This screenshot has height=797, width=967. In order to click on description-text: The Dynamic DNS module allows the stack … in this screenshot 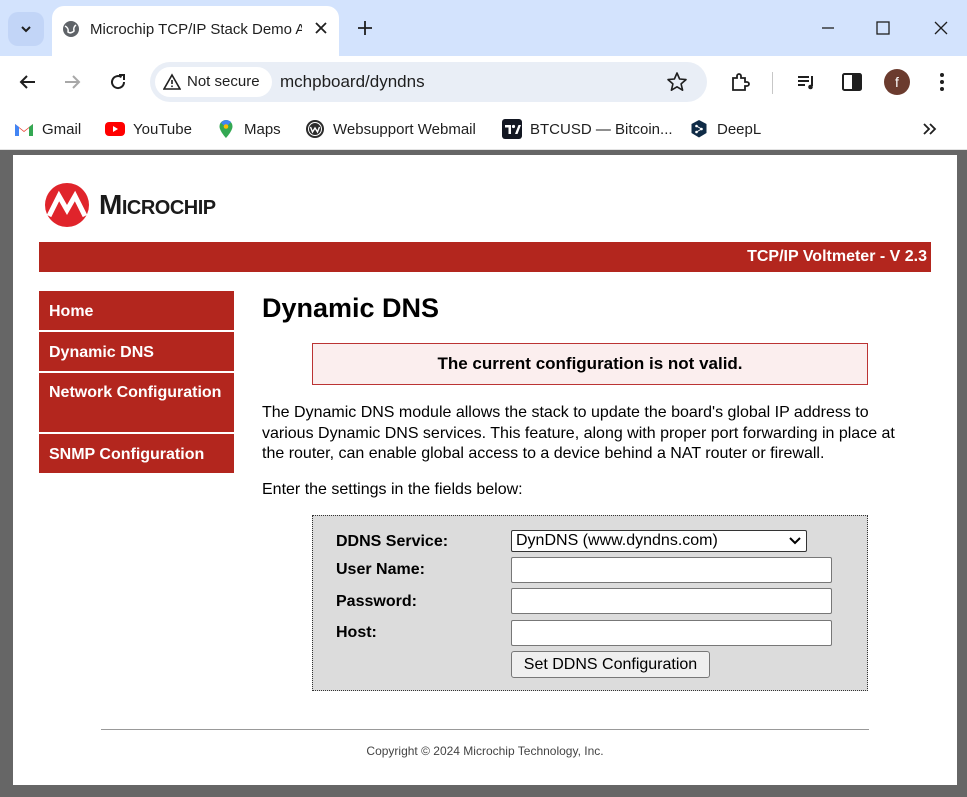, I will do `click(578, 433)`.